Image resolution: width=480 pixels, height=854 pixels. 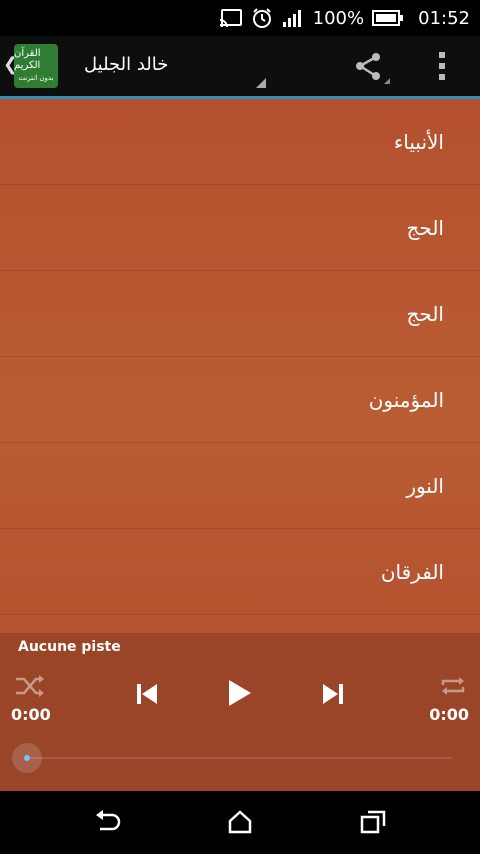 I want to click on reciter-title: خالد الجليل, so click(x=126, y=64).